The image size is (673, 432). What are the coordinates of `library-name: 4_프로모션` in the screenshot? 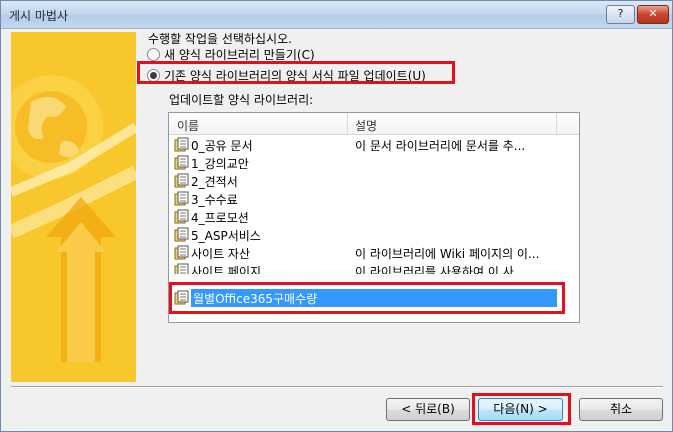 It's located at (220, 218).